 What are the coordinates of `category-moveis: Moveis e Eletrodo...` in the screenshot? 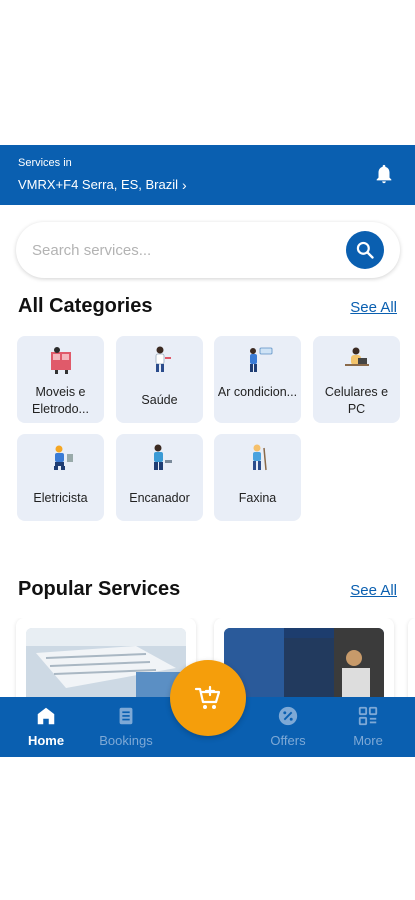 It's located at (60, 379).